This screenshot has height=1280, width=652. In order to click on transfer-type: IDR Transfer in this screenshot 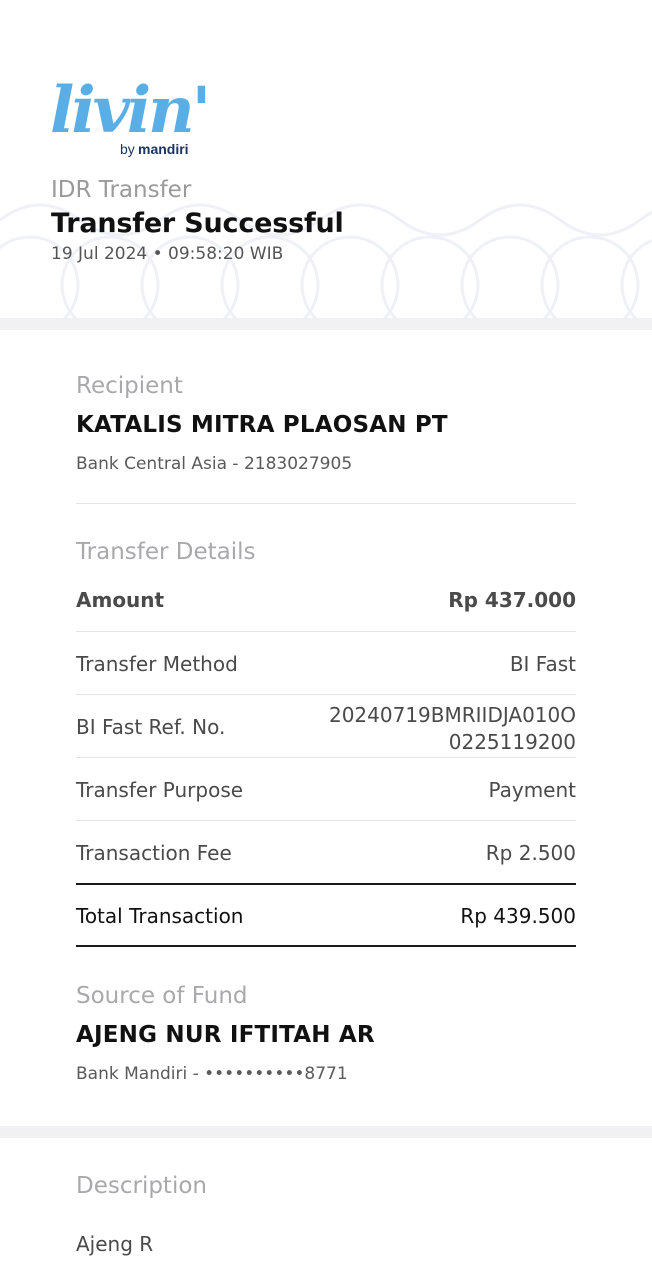, I will do `click(121, 190)`.